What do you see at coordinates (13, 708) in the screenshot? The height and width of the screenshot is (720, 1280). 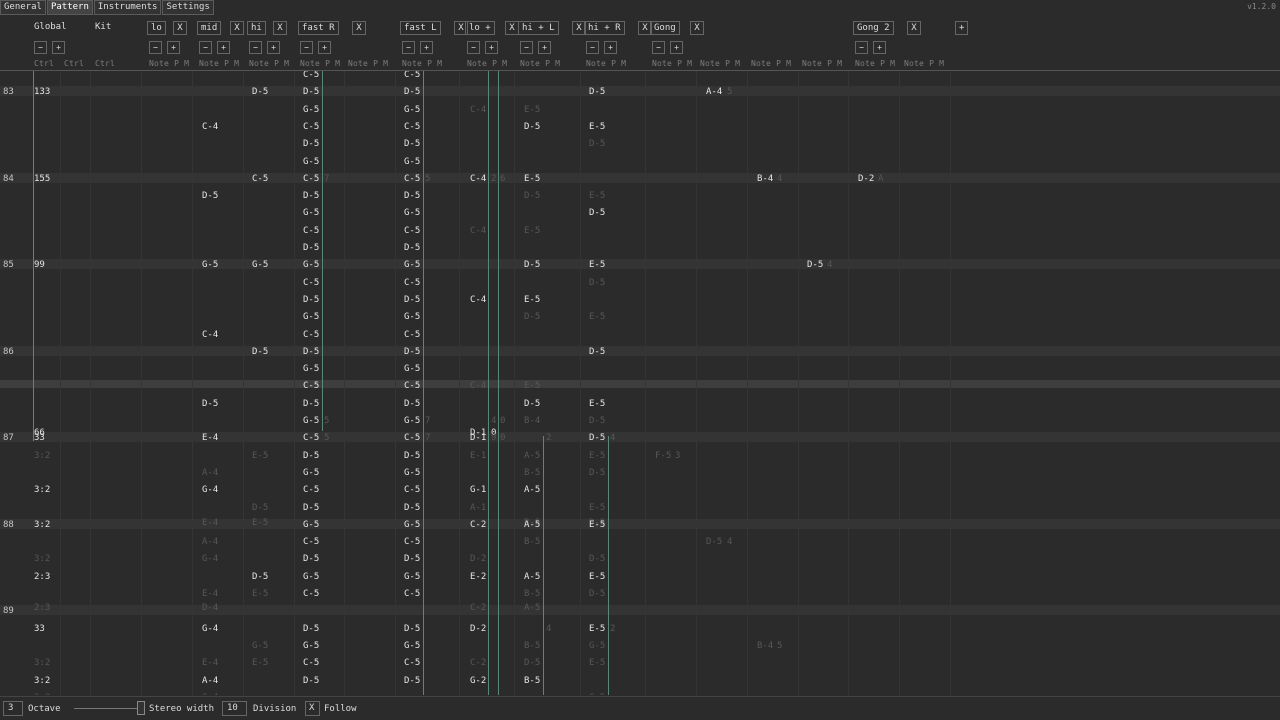 I see `octave-input: 3` at bounding box center [13, 708].